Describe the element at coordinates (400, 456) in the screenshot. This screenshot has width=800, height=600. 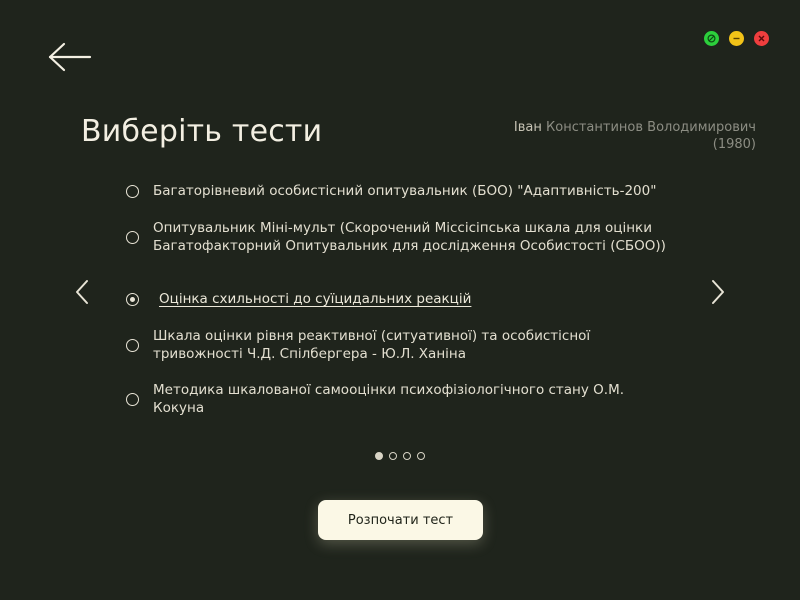
I see `pagination-dots` at that location.